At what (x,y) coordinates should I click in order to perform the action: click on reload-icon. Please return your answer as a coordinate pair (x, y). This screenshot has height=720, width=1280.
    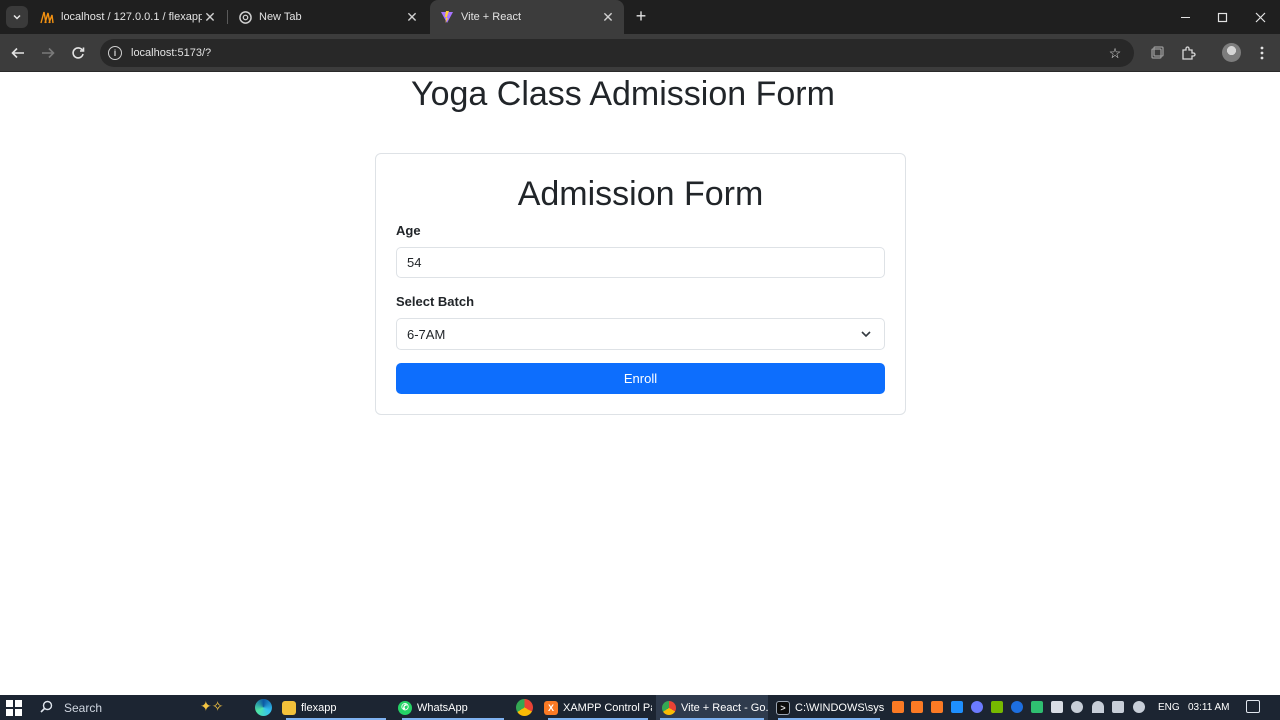
    Looking at the image, I should click on (78, 53).